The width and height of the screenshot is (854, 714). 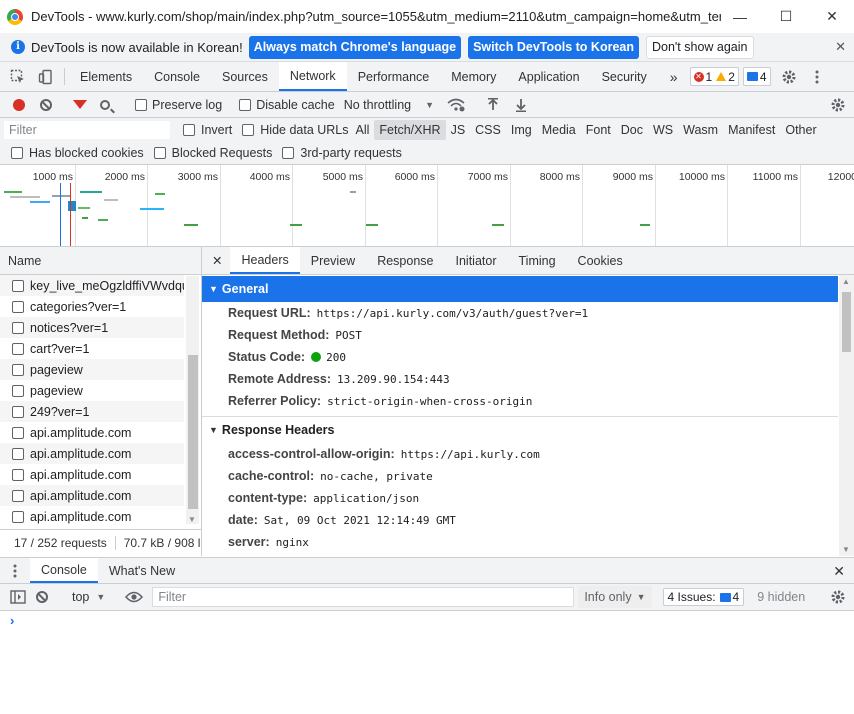 I want to click on maximize-button: ☐, so click(x=786, y=16).